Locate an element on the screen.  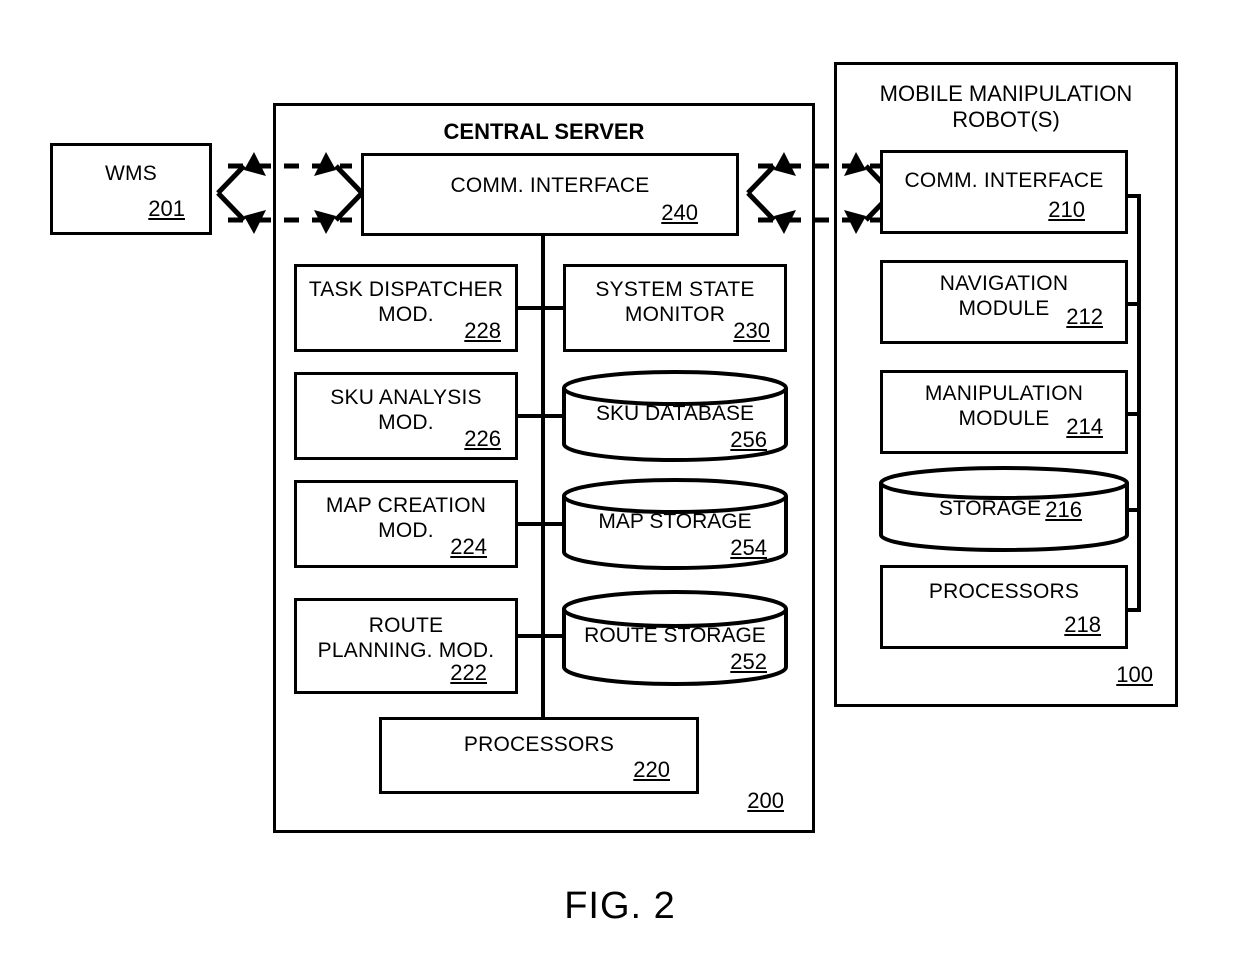
map-creation-module-box: MAP CREATION MOD. 224 is located at coordinates (406, 524).